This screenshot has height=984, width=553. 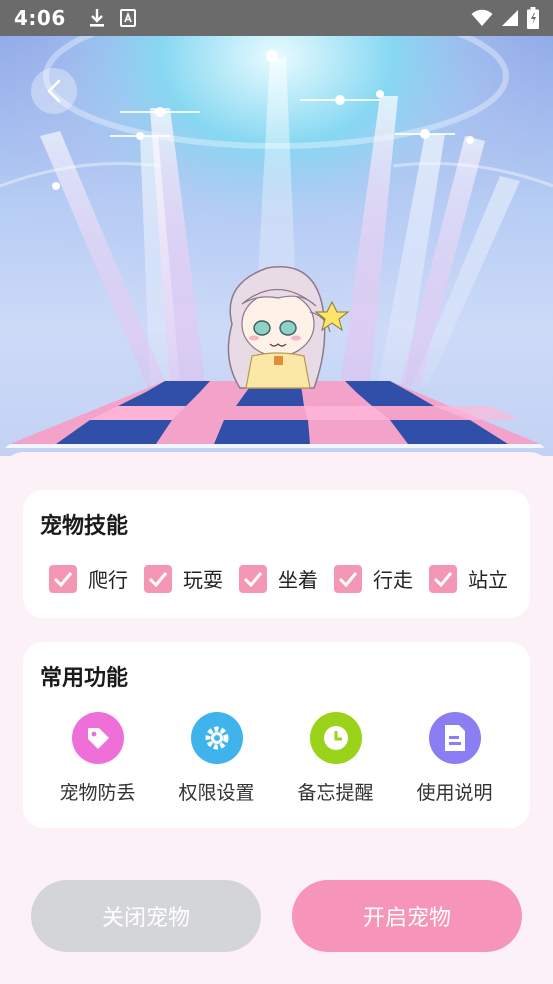 I want to click on function-instructions: 使用说明, so click(x=454, y=758).